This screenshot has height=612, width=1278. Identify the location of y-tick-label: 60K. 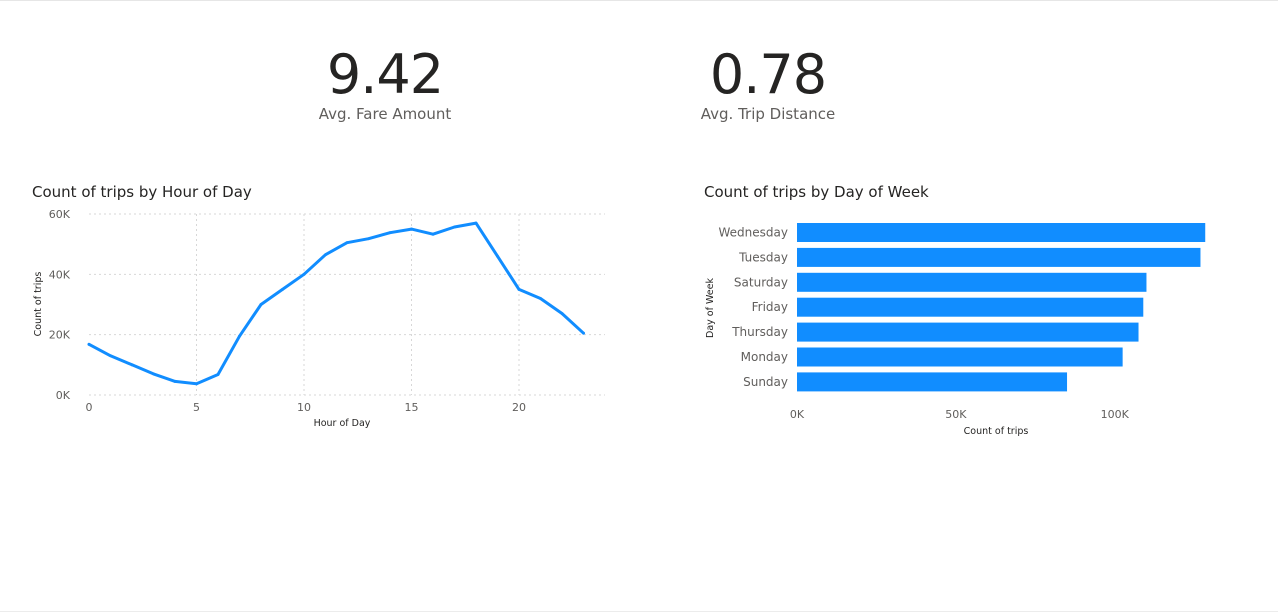
(60, 214).